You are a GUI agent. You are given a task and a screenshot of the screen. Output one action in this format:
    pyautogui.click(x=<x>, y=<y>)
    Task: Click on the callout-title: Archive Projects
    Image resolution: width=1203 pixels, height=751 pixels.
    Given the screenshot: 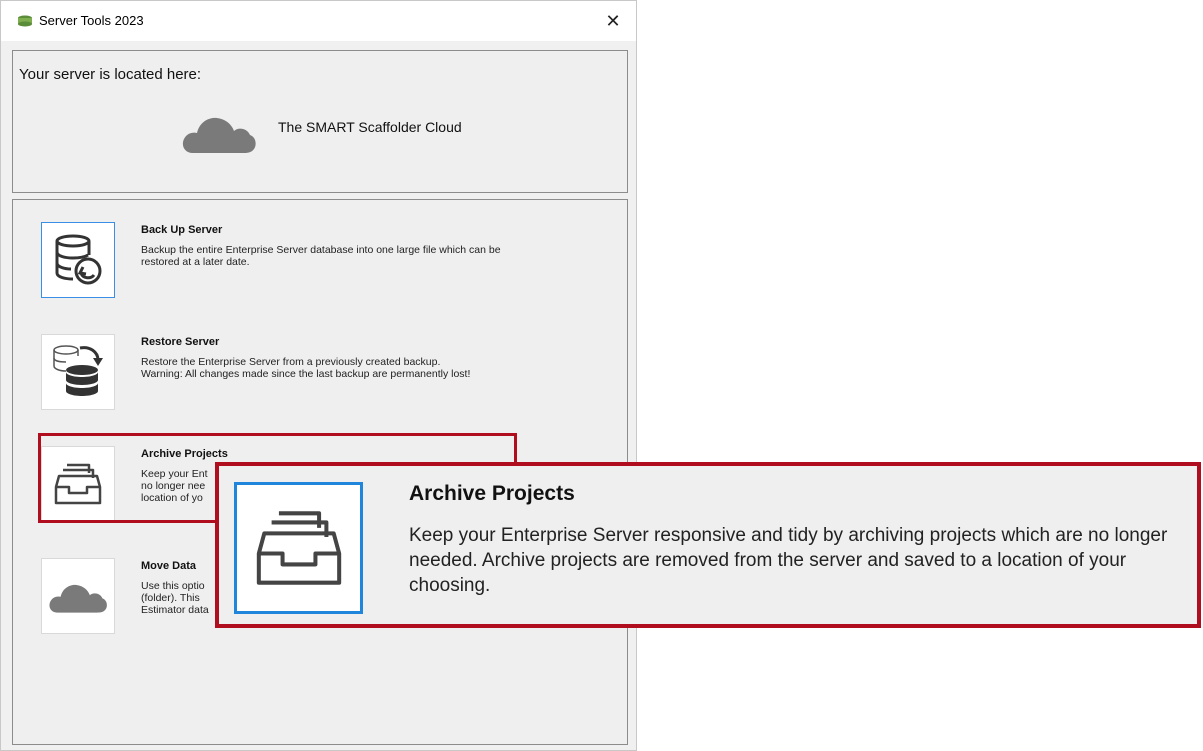 What is the action you would take?
    pyautogui.click(x=492, y=493)
    